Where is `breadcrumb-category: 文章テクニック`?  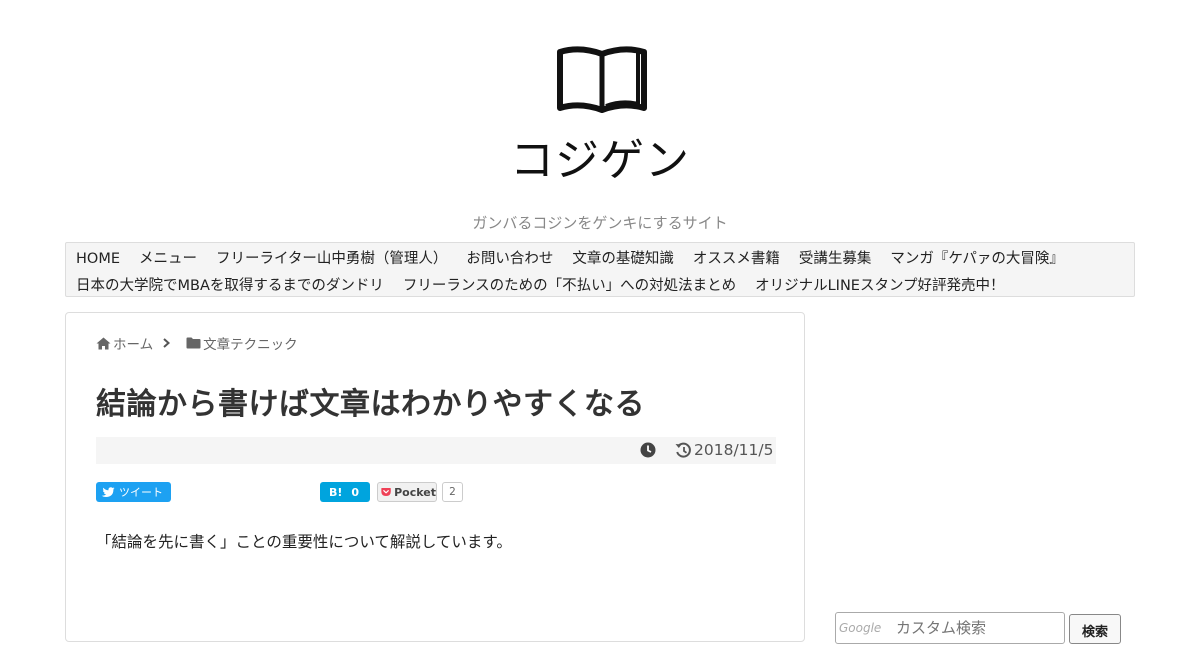
breadcrumb-category: 文章テクニック is located at coordinates (242, 343).